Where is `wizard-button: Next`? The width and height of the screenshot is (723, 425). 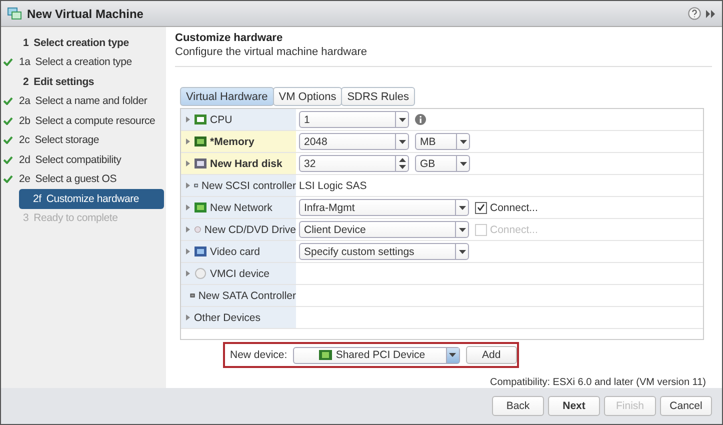 wizard-button: Next is located at coordinates (574, 406).